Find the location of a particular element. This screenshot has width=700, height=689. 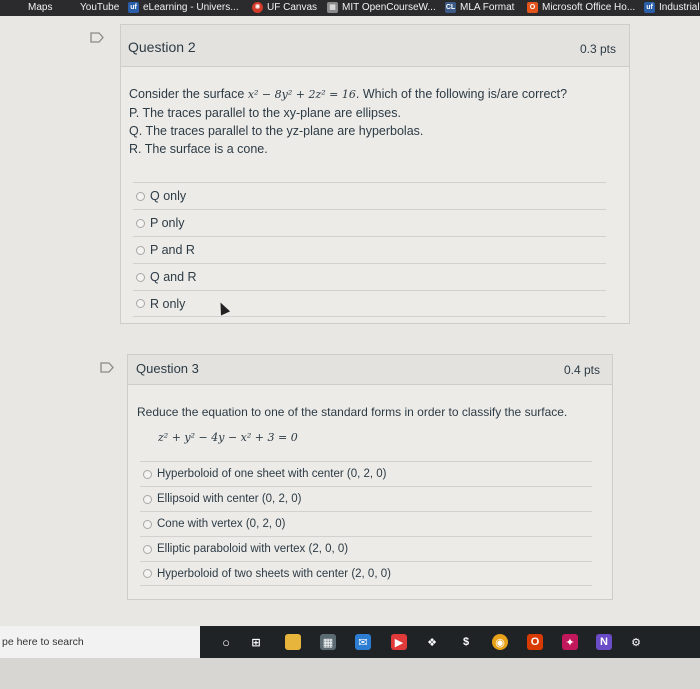

bookmark-label: MLA Format is located at coordinates (487, 7).